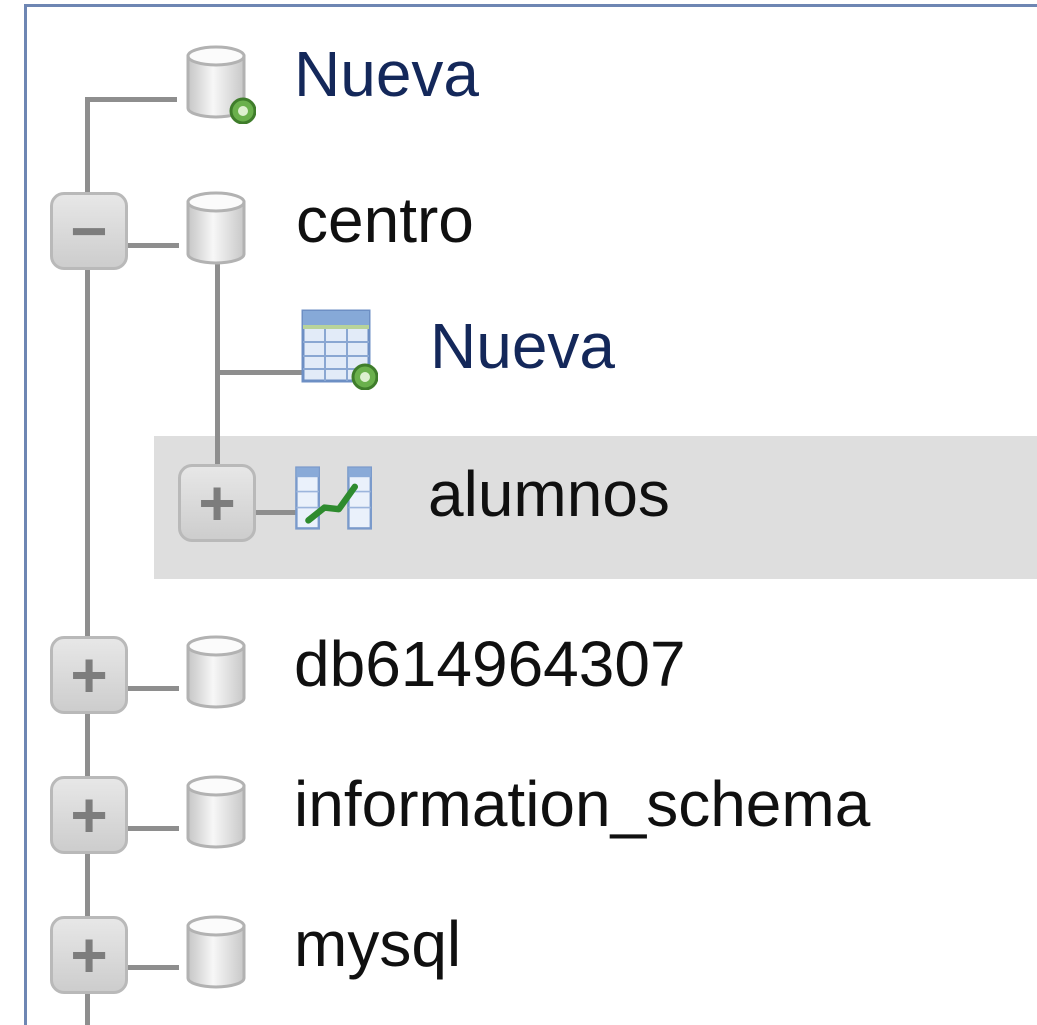 This screenshot has height=1025, width=1037. Describe the element at coordinates (89, 231) in the screenshot. I see `collapse-button-centro: −` at that location.